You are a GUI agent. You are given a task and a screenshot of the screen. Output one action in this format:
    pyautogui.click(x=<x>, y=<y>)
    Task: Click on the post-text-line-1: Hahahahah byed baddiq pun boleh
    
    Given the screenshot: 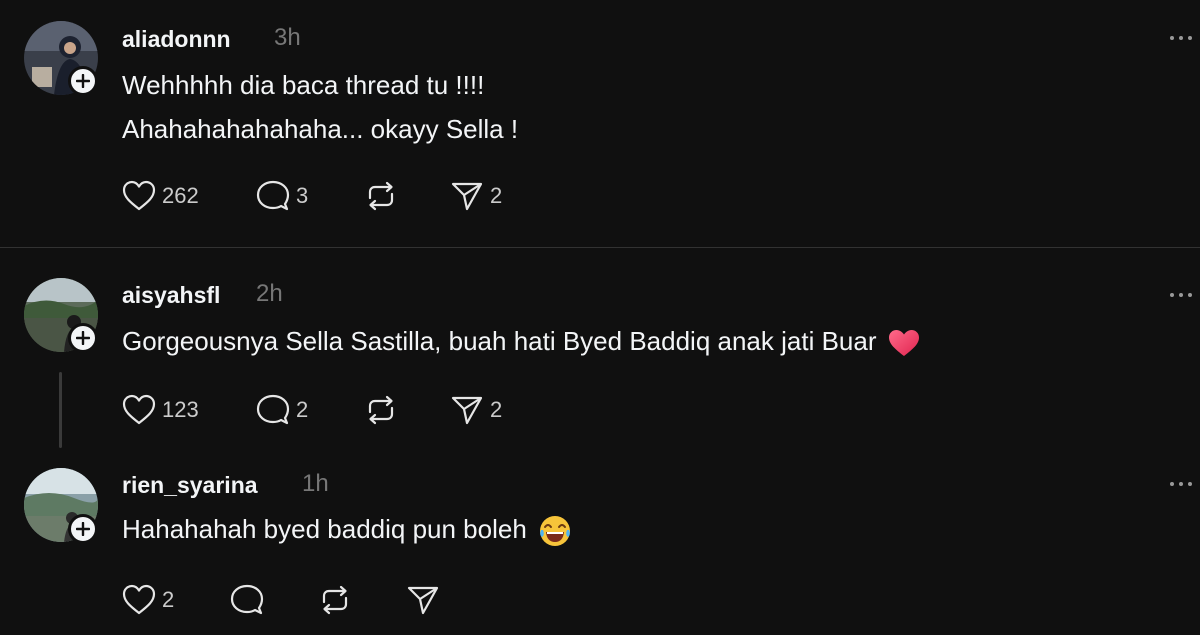 What is the action you would take?
    pyautogui.click(x=346, y=530)
    